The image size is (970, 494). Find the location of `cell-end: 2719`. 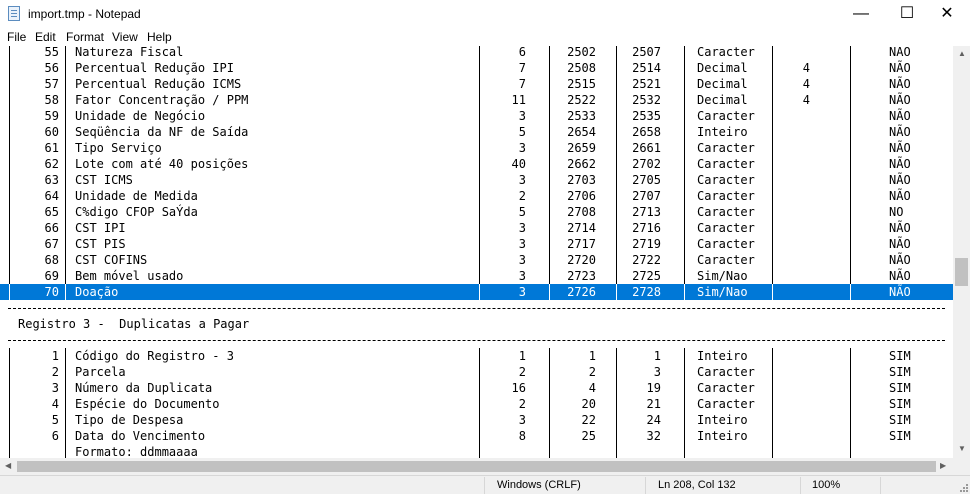

cell-end: 2719 is located at coordinates (646, 244).